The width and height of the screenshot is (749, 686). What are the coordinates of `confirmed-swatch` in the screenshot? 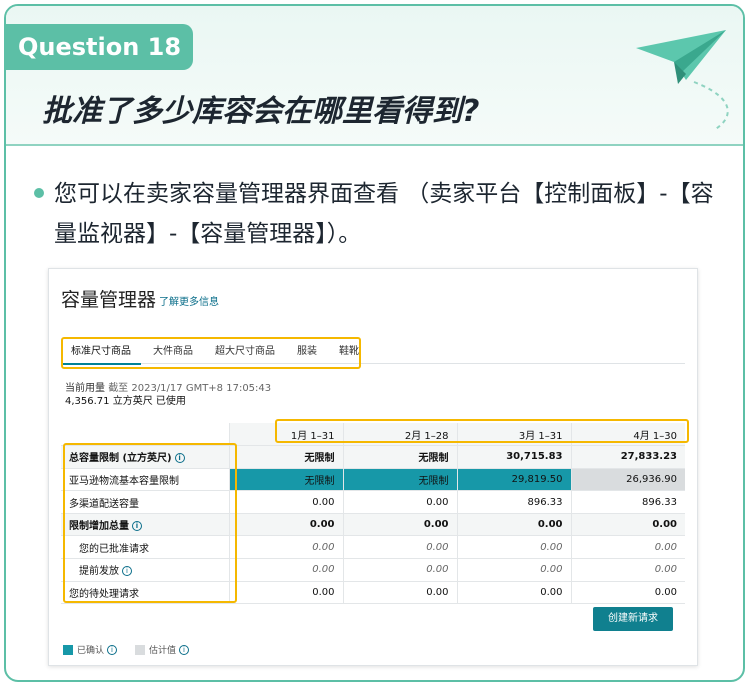 It's located at (68, 649).